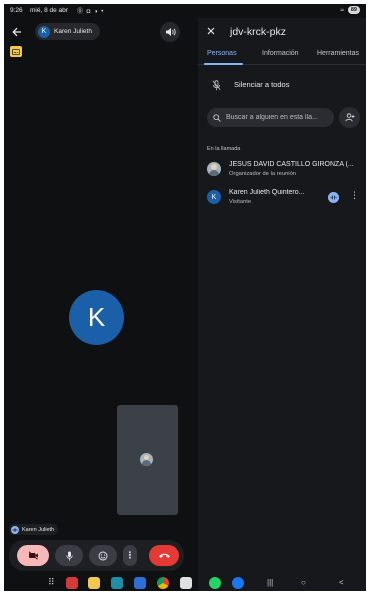 The height and width of the screenshot is (595, 370). I want to click on participant-more-button: ⋮, so click(354, 195).